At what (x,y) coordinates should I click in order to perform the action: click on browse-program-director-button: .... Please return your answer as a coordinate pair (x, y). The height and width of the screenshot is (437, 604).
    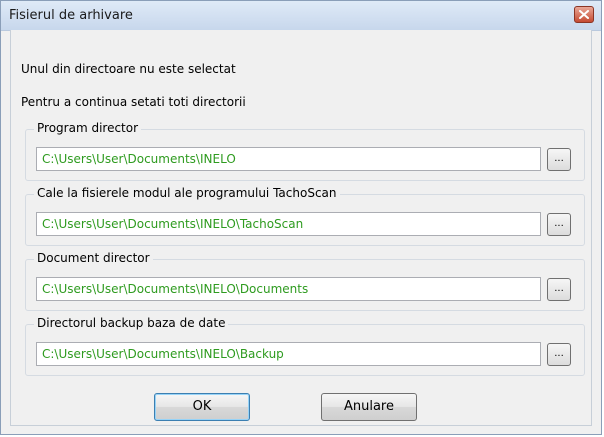
    Looking at the image, I should click on (559, 159).